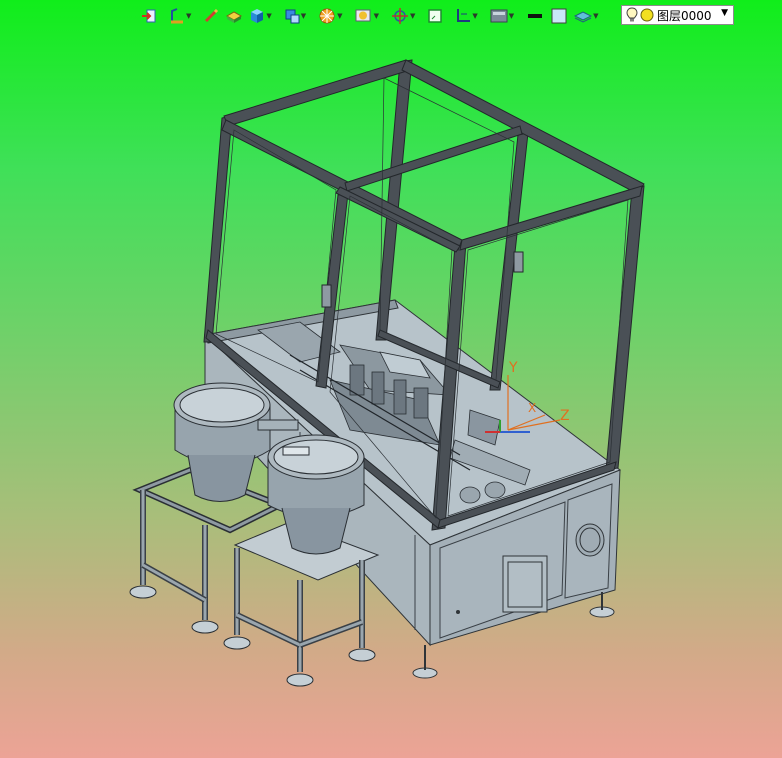  What do you see at coordinates (327, 16) in the screenshot?
I see `render-icon` at bounding box center [327, 16].